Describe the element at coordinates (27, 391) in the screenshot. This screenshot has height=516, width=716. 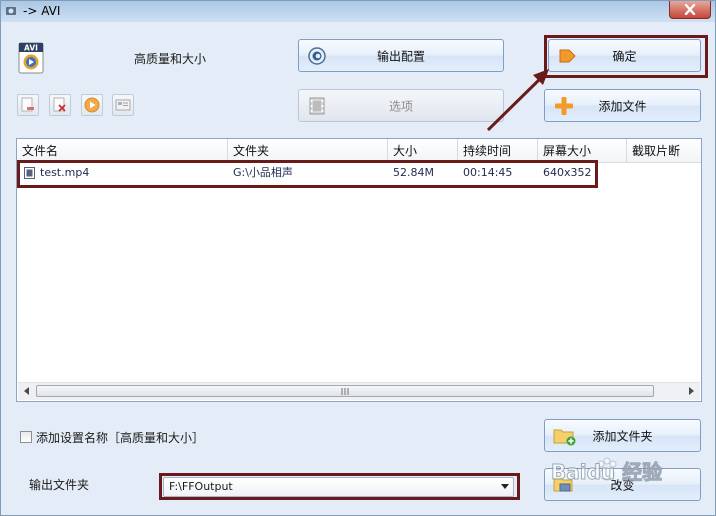
I see `scroll-left-icon` at that location.